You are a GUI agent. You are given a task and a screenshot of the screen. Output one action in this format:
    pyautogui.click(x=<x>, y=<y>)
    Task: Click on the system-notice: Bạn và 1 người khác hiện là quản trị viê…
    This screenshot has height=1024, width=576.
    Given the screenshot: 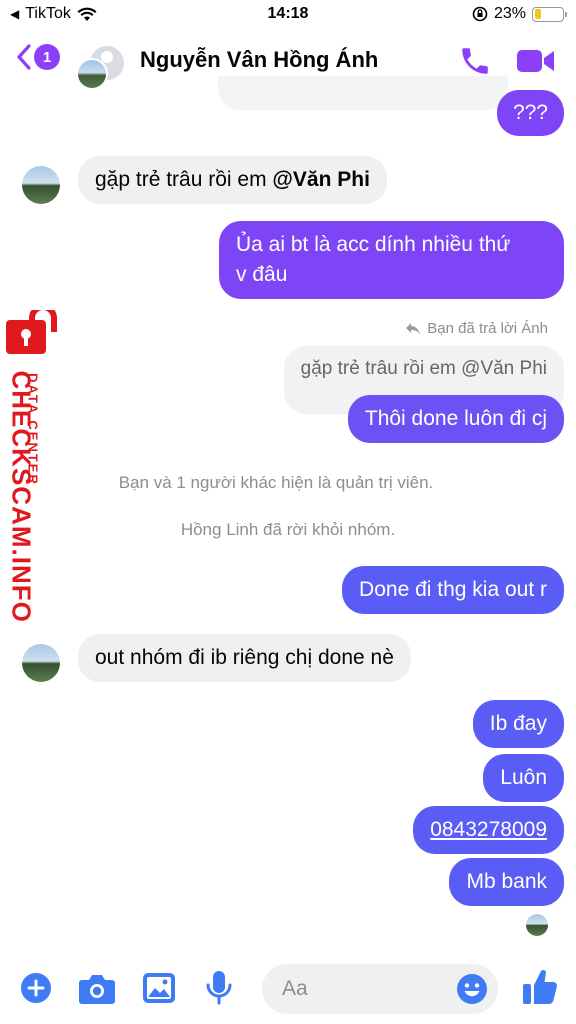 What is the action you would take?
    pyautogui.click(x=276, y=482)
    